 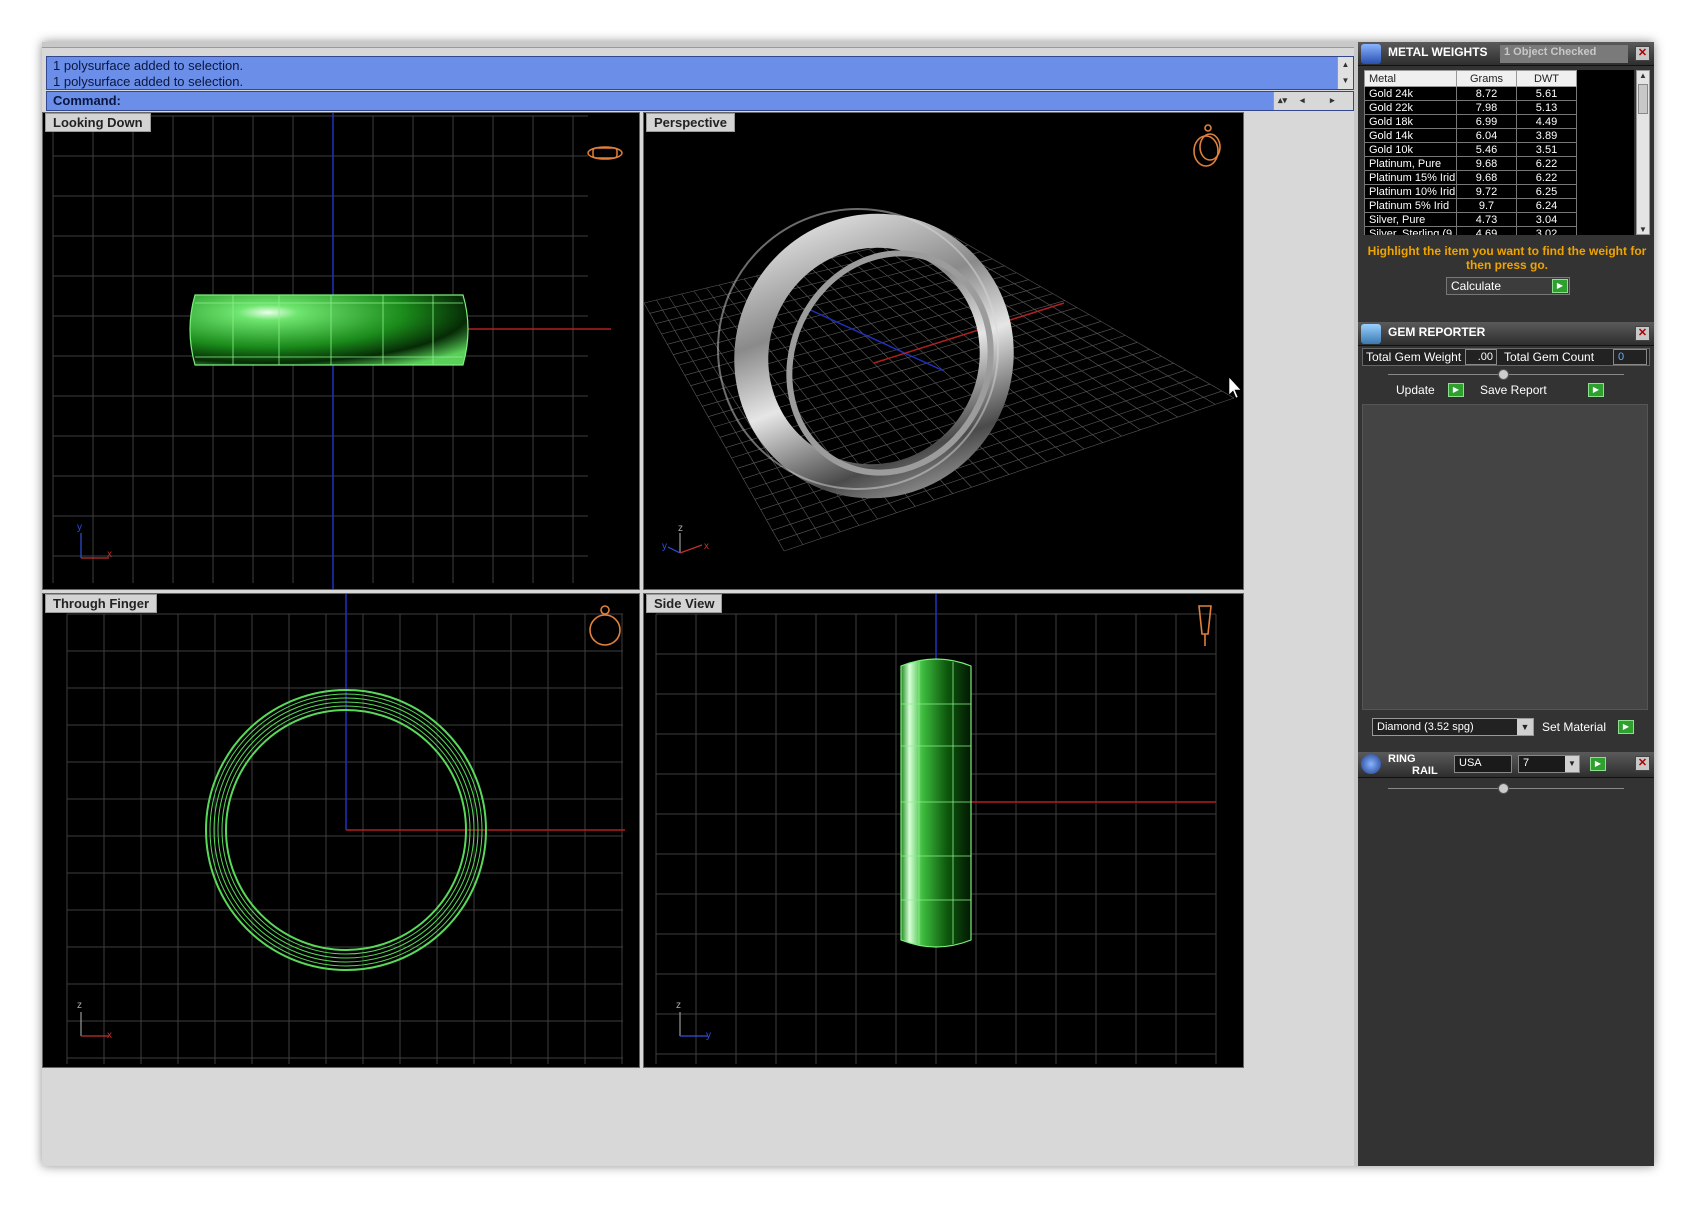 What do you see at coordinates (1371, 54) in the screenshot?
I see `metal-weights-icon` at bounding box center [1371, 54].